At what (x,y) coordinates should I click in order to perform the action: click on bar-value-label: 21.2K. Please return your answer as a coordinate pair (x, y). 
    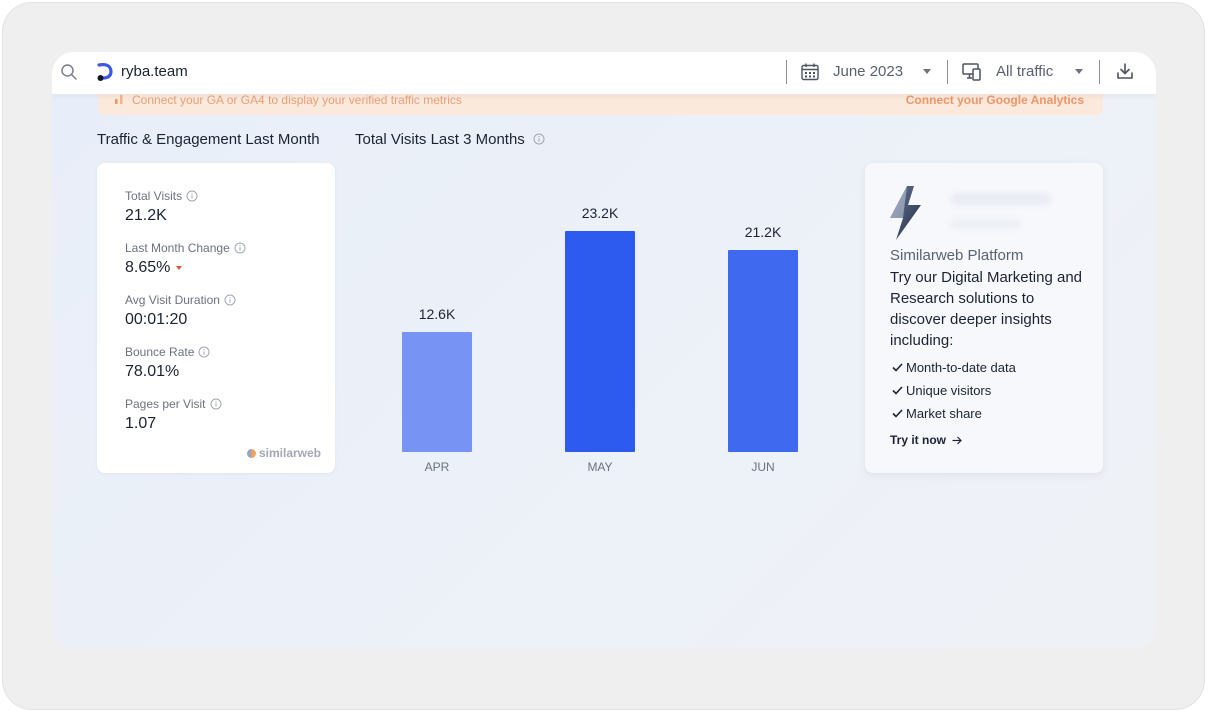
    Looking at the image, I should click on (763, 232).